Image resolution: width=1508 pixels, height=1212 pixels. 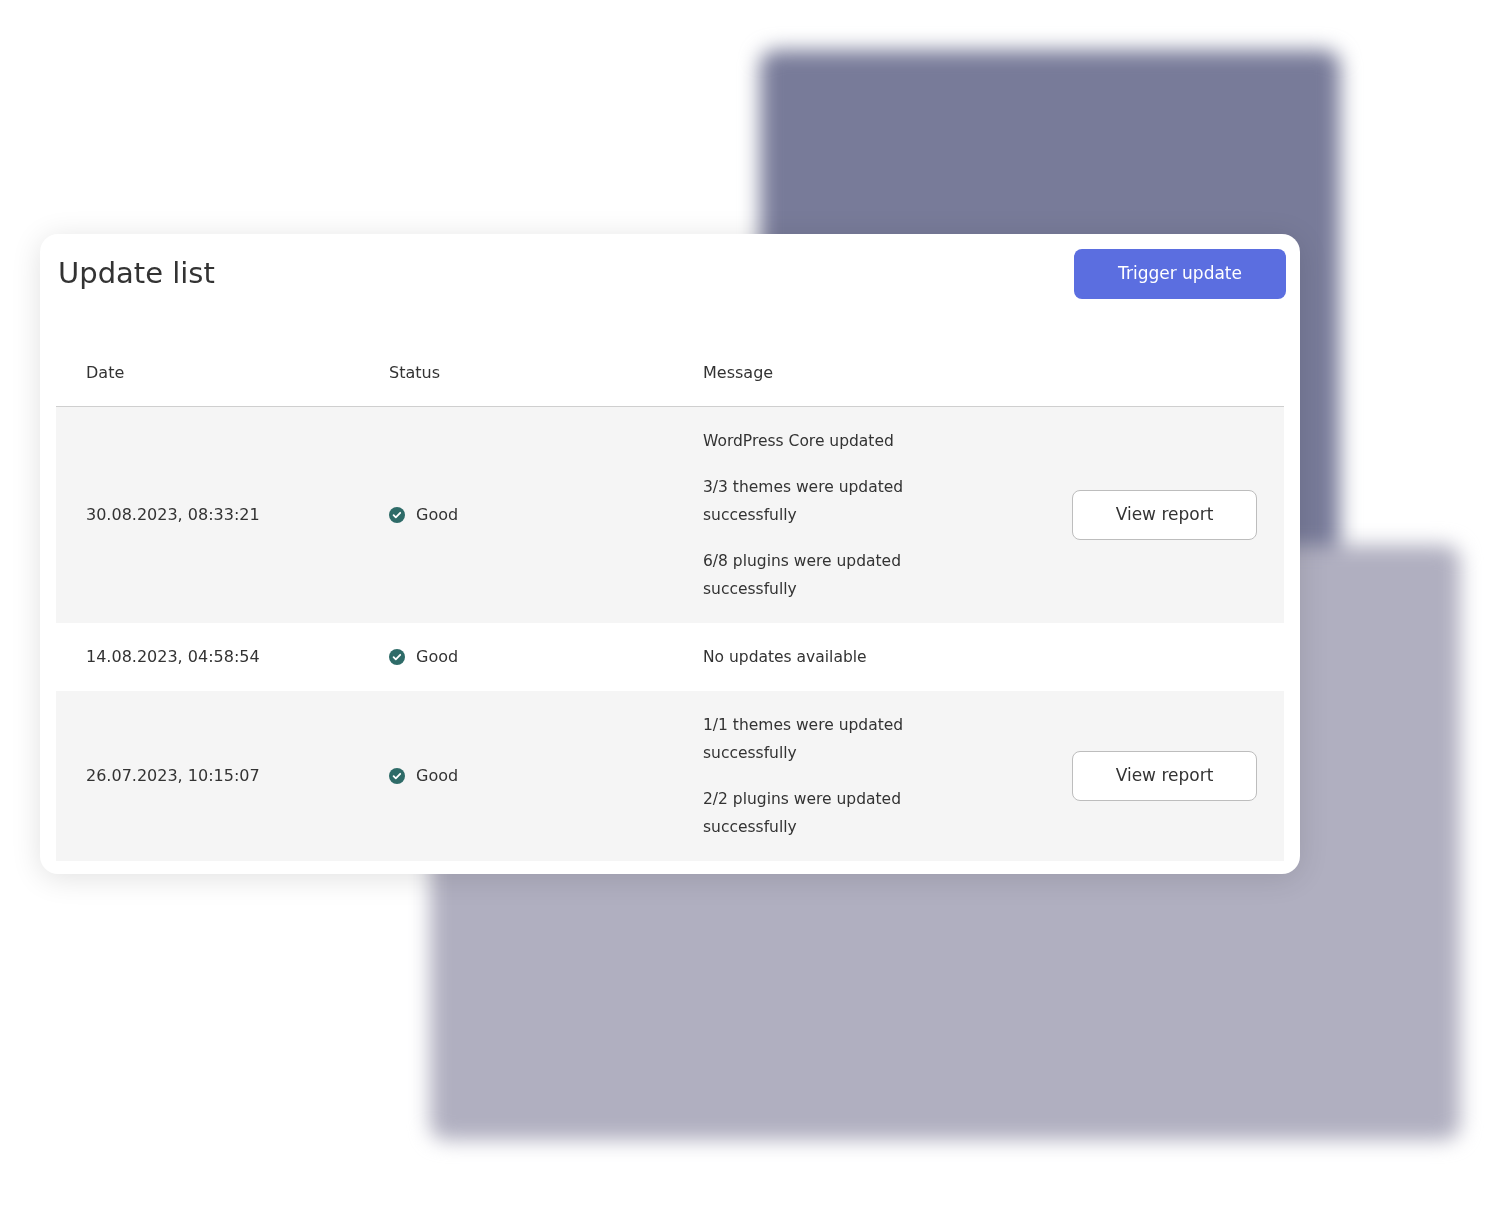 What do you see at coordinates (136, 274) in the screenshot?
I see `card-title: Update list` at bounding box center [136, 274].